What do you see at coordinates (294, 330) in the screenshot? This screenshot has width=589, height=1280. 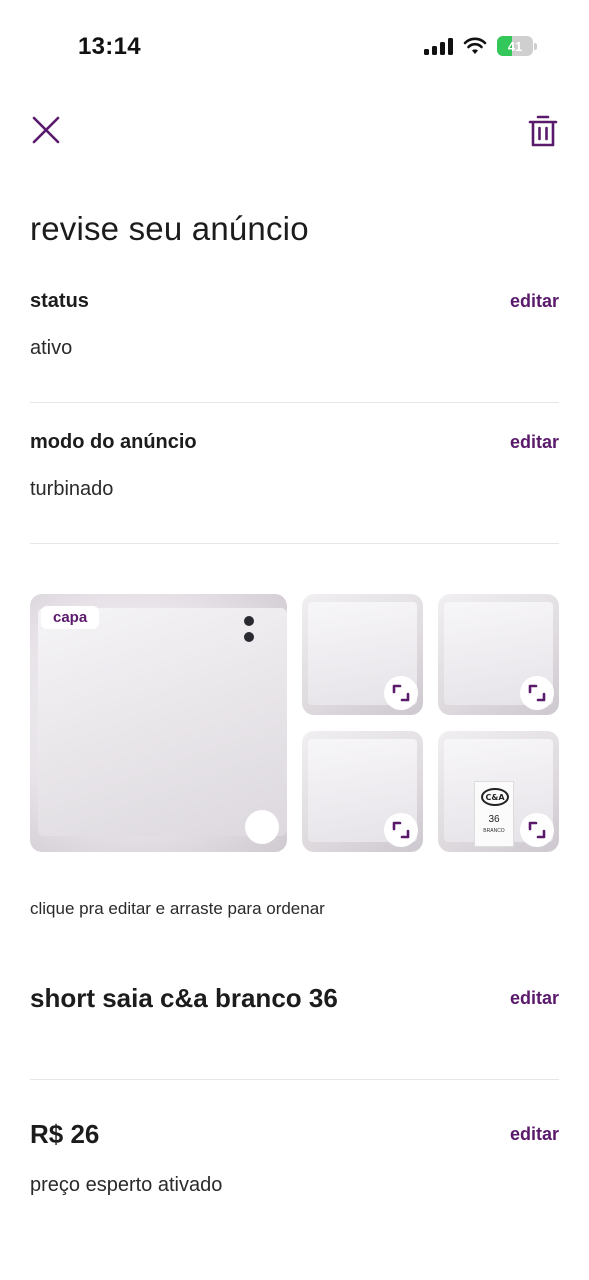 I see `status-section: status editar ativo` at bounding box center [294, 330].